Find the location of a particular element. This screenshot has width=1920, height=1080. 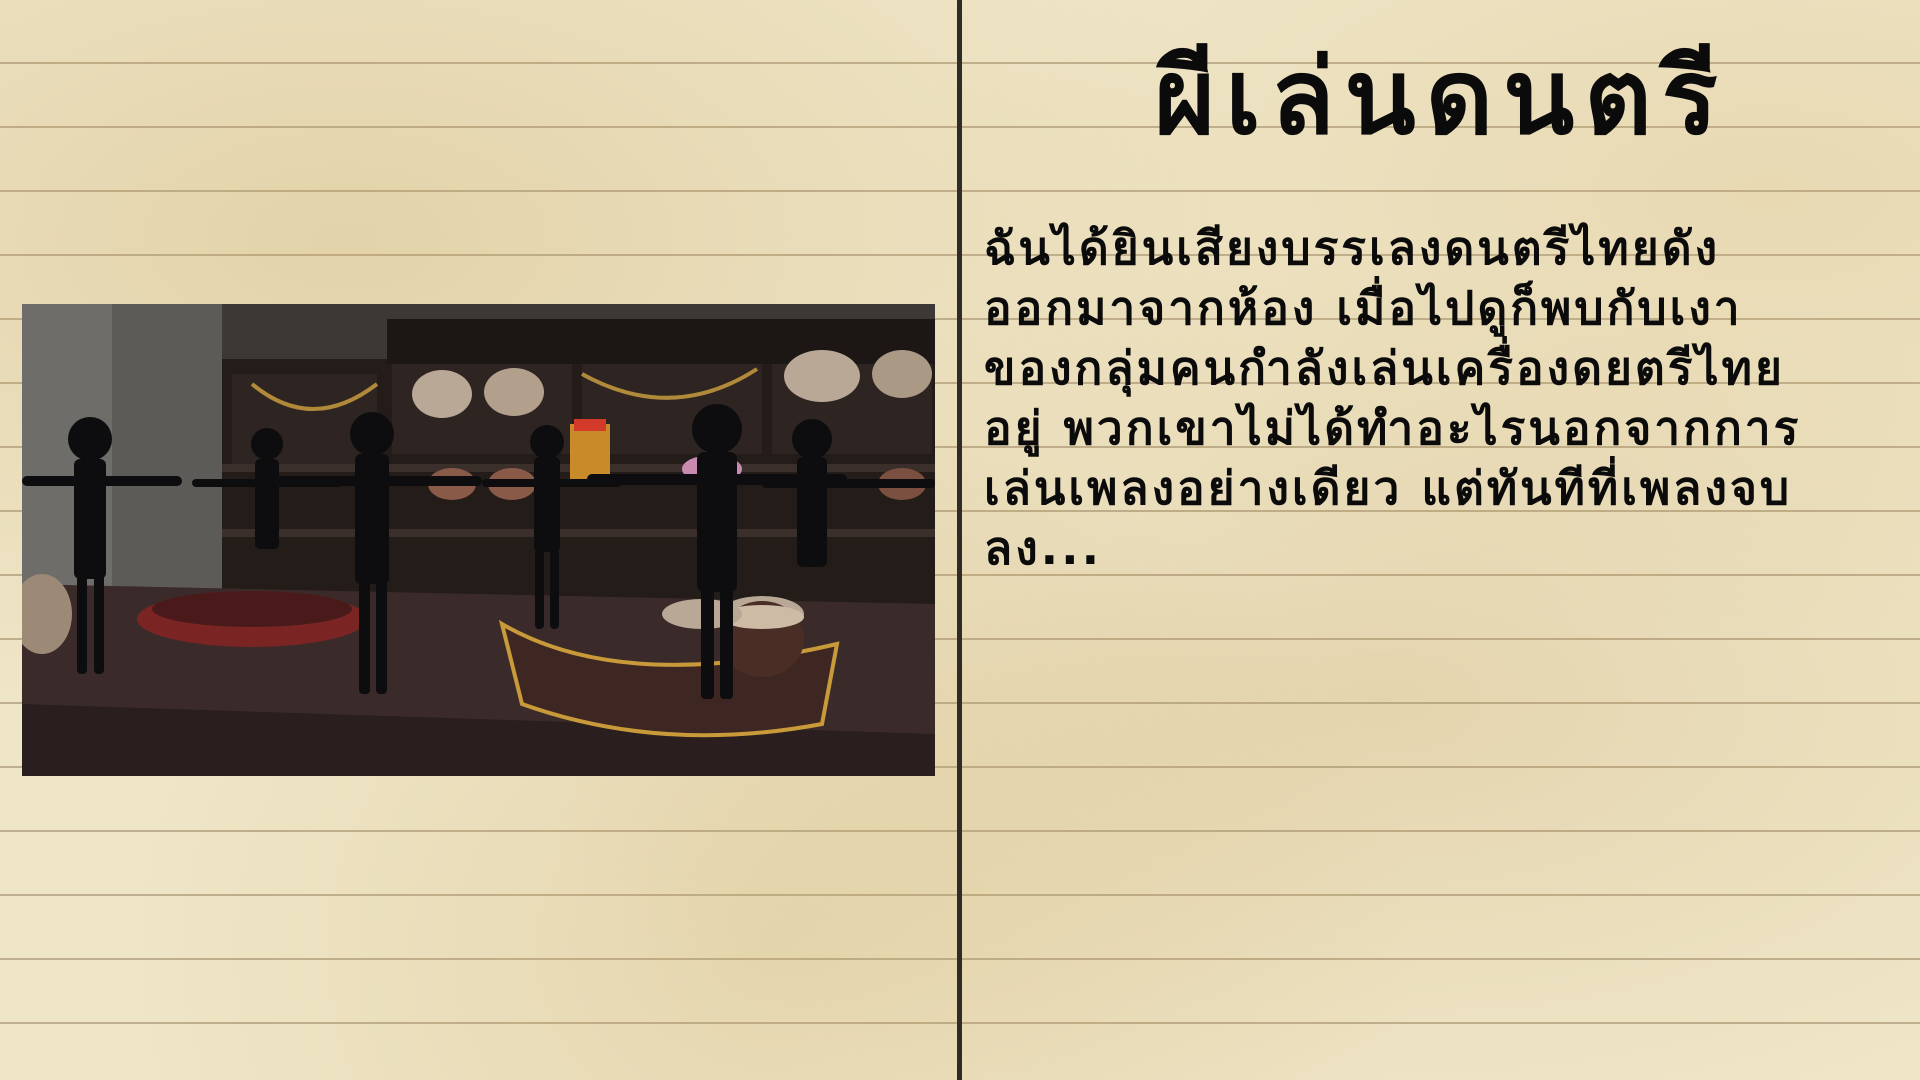

story-line: อยู่ พวกเขาไม่ได้ทำอะไรนอกจากการ is located at coordinates (1393, 428).